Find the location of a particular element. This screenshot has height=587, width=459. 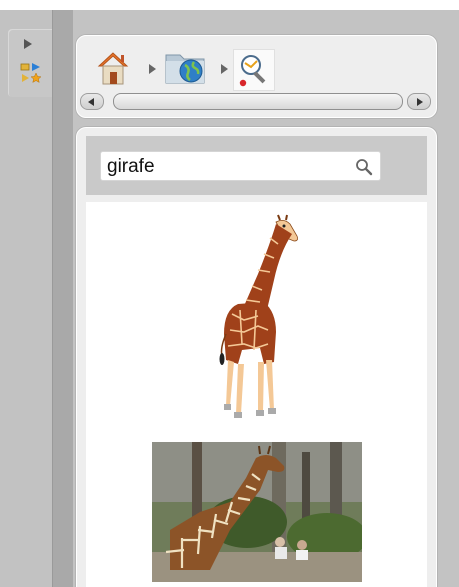

search-input: girafe is located at coordinates (240, 166).